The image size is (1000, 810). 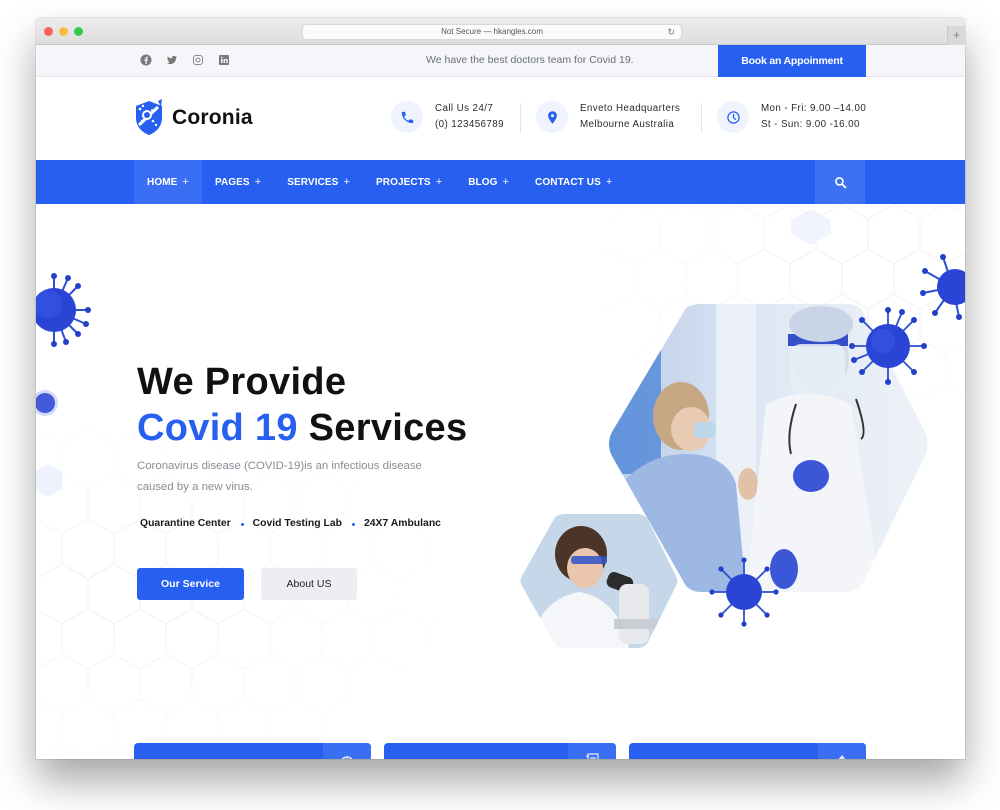 I want to click on book-appointment-button: Book an Appoinment, so click(x=792, y=61).